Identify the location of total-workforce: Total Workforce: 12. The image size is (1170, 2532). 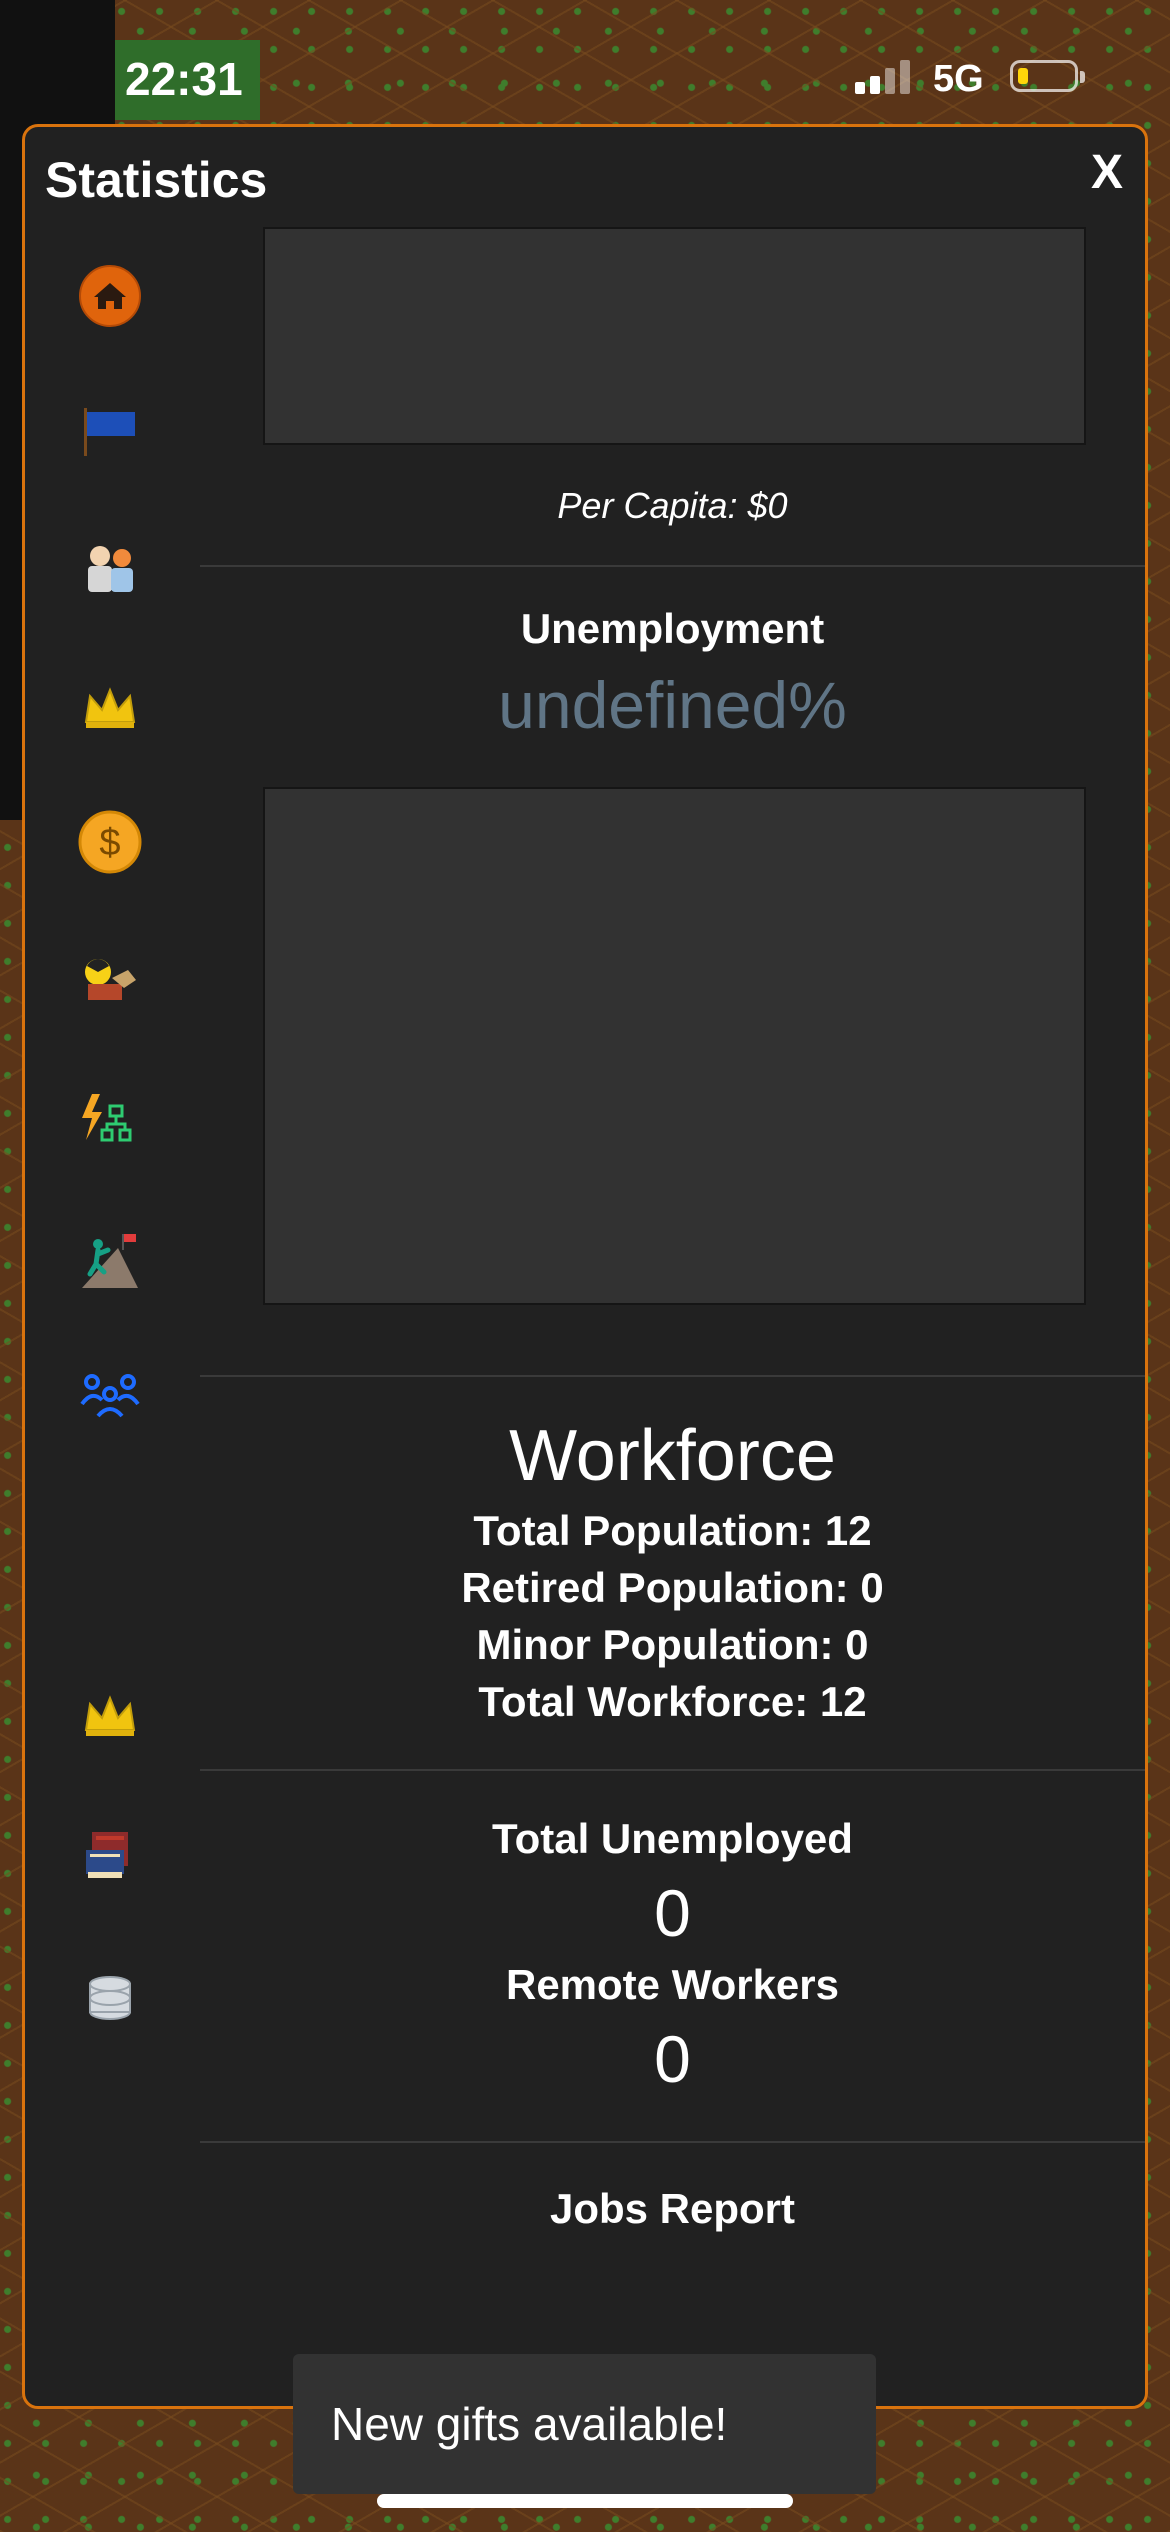
(672, 1701).